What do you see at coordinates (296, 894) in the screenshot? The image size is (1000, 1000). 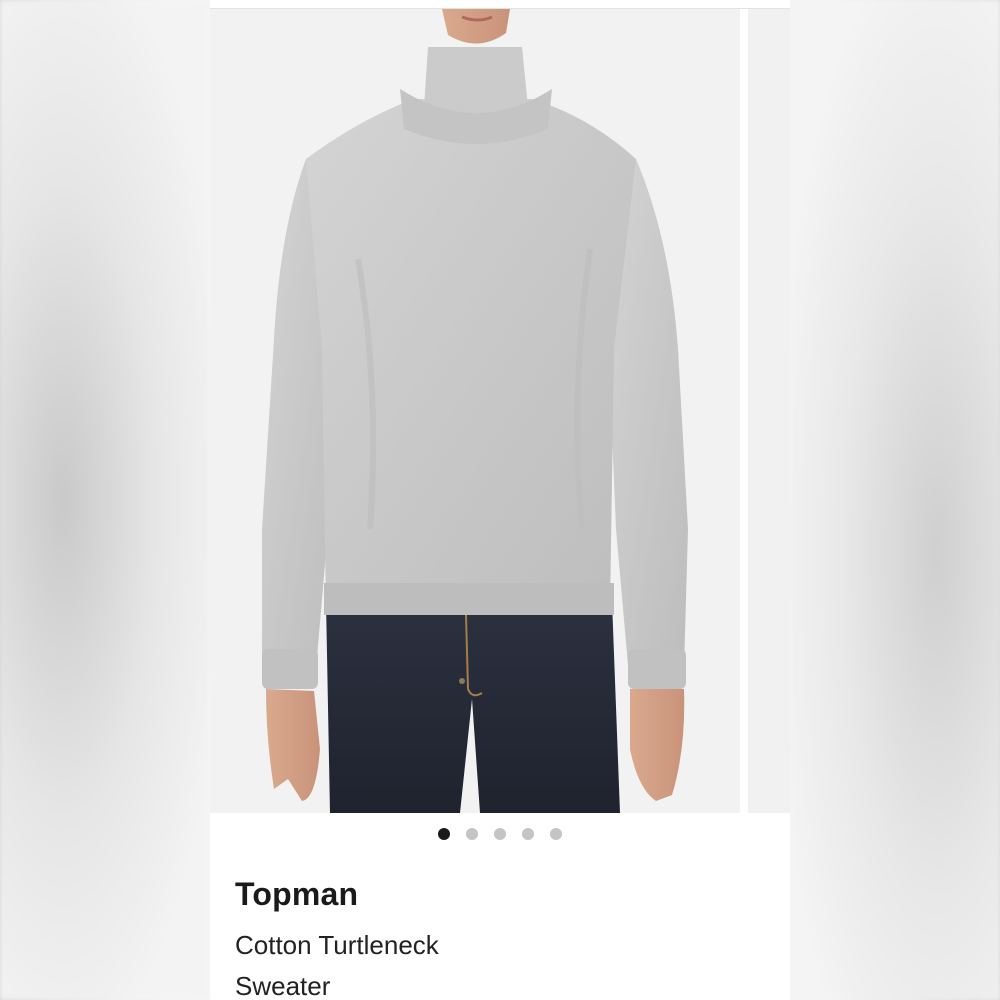 I see `product-brand: Topman` at bounding box center [296, 894].